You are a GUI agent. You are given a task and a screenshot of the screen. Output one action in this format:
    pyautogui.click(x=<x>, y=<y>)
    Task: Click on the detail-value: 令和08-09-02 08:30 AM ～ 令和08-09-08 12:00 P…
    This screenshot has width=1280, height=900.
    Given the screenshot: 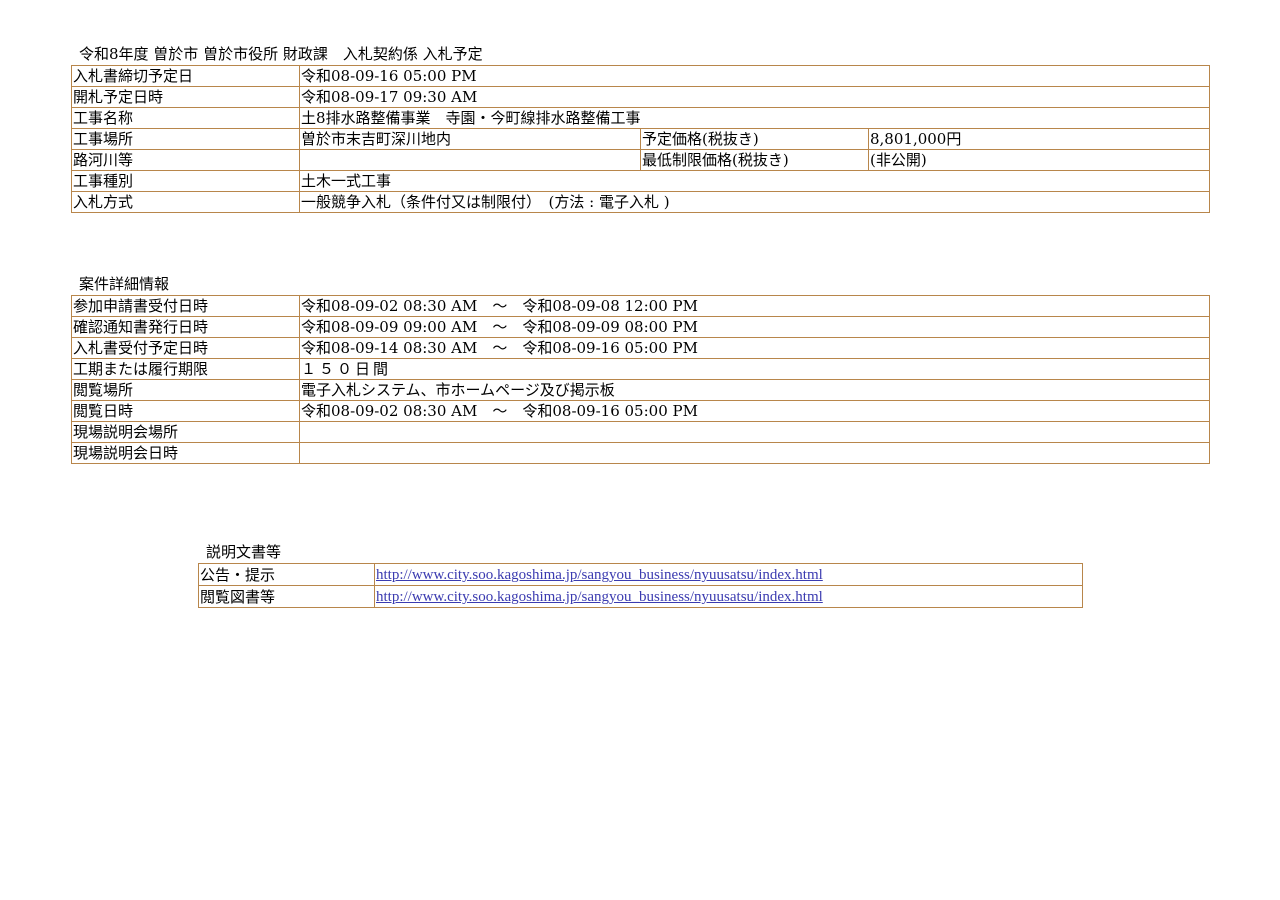 What is the action you would take?
    pyautogui.click(x=754, y=306)
    